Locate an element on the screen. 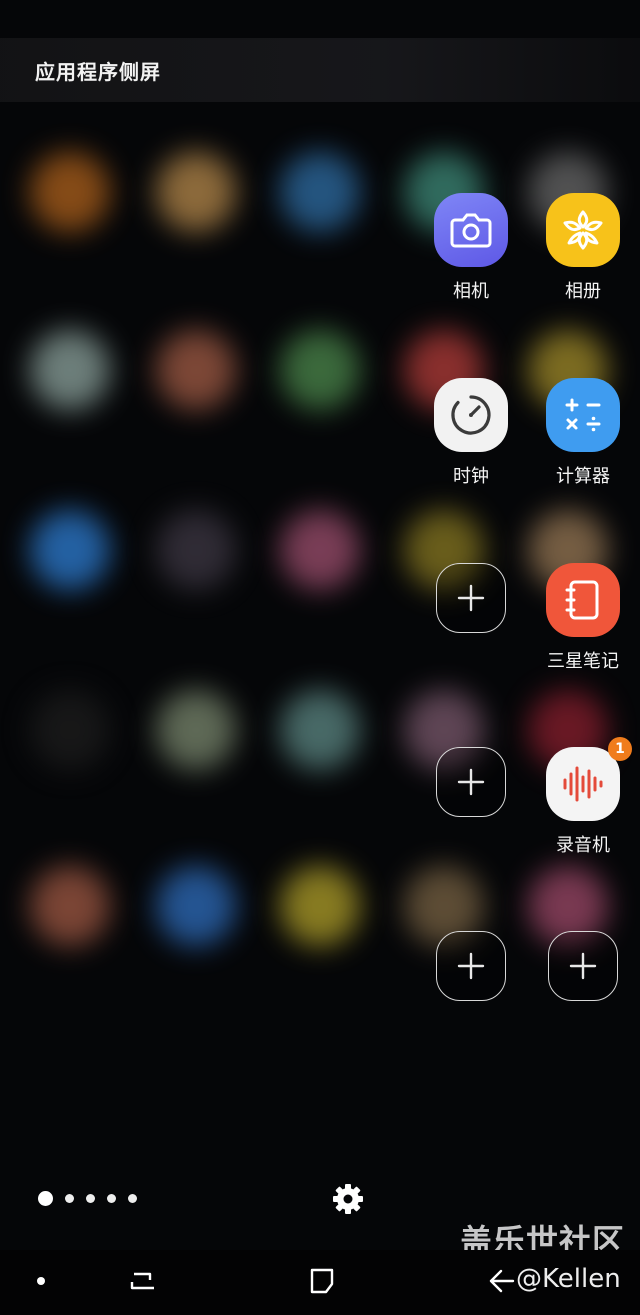 The height and width of the screenshot is (1315, 640). app-label-clock: 时钟 is located at coordinates (471, 476).